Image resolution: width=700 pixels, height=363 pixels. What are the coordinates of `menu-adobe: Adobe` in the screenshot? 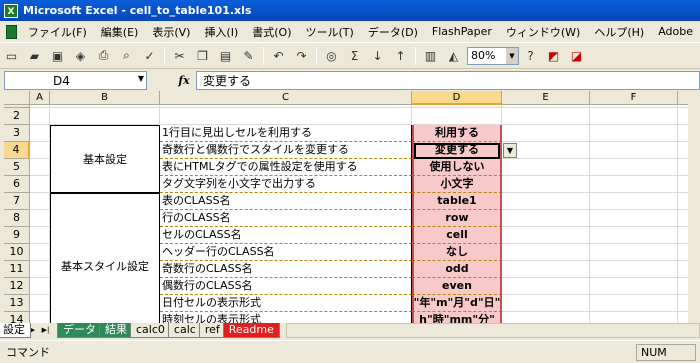 It's located at (675, 31).